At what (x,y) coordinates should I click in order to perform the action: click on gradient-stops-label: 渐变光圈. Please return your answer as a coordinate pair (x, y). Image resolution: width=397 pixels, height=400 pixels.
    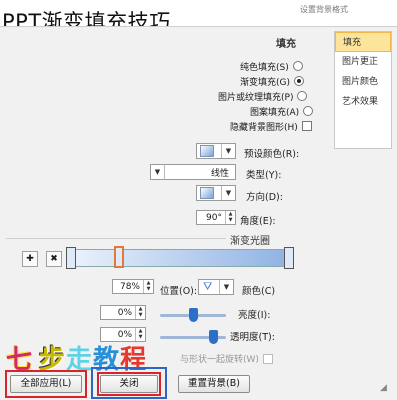
    Looking at the image, I should click on (250, 241).